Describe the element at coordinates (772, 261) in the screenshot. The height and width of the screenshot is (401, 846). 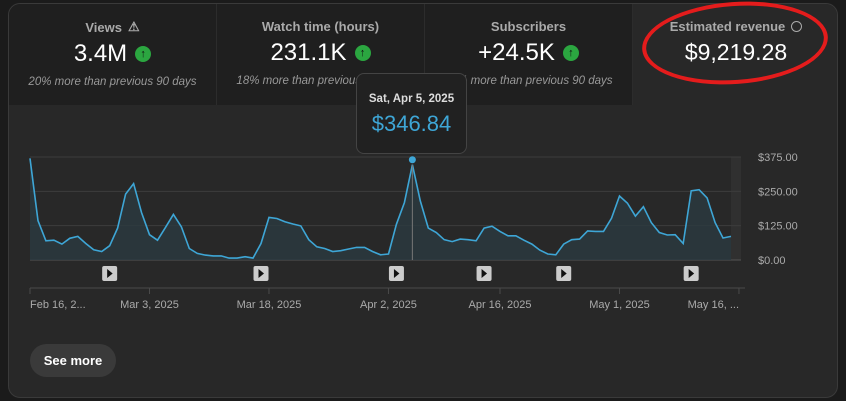
I see `y-tick-label: $0.00` at that location.